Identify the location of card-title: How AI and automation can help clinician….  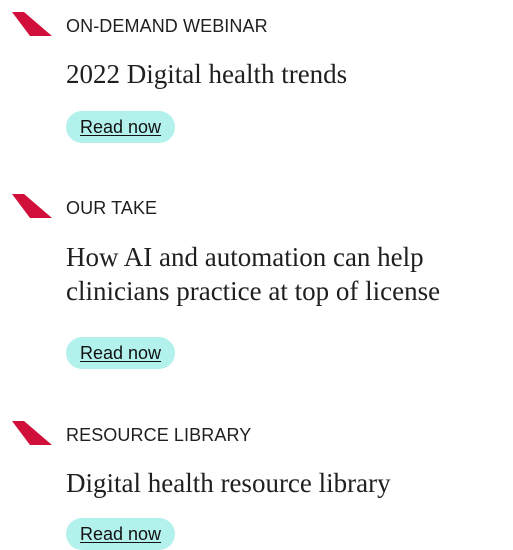
(286, 274).